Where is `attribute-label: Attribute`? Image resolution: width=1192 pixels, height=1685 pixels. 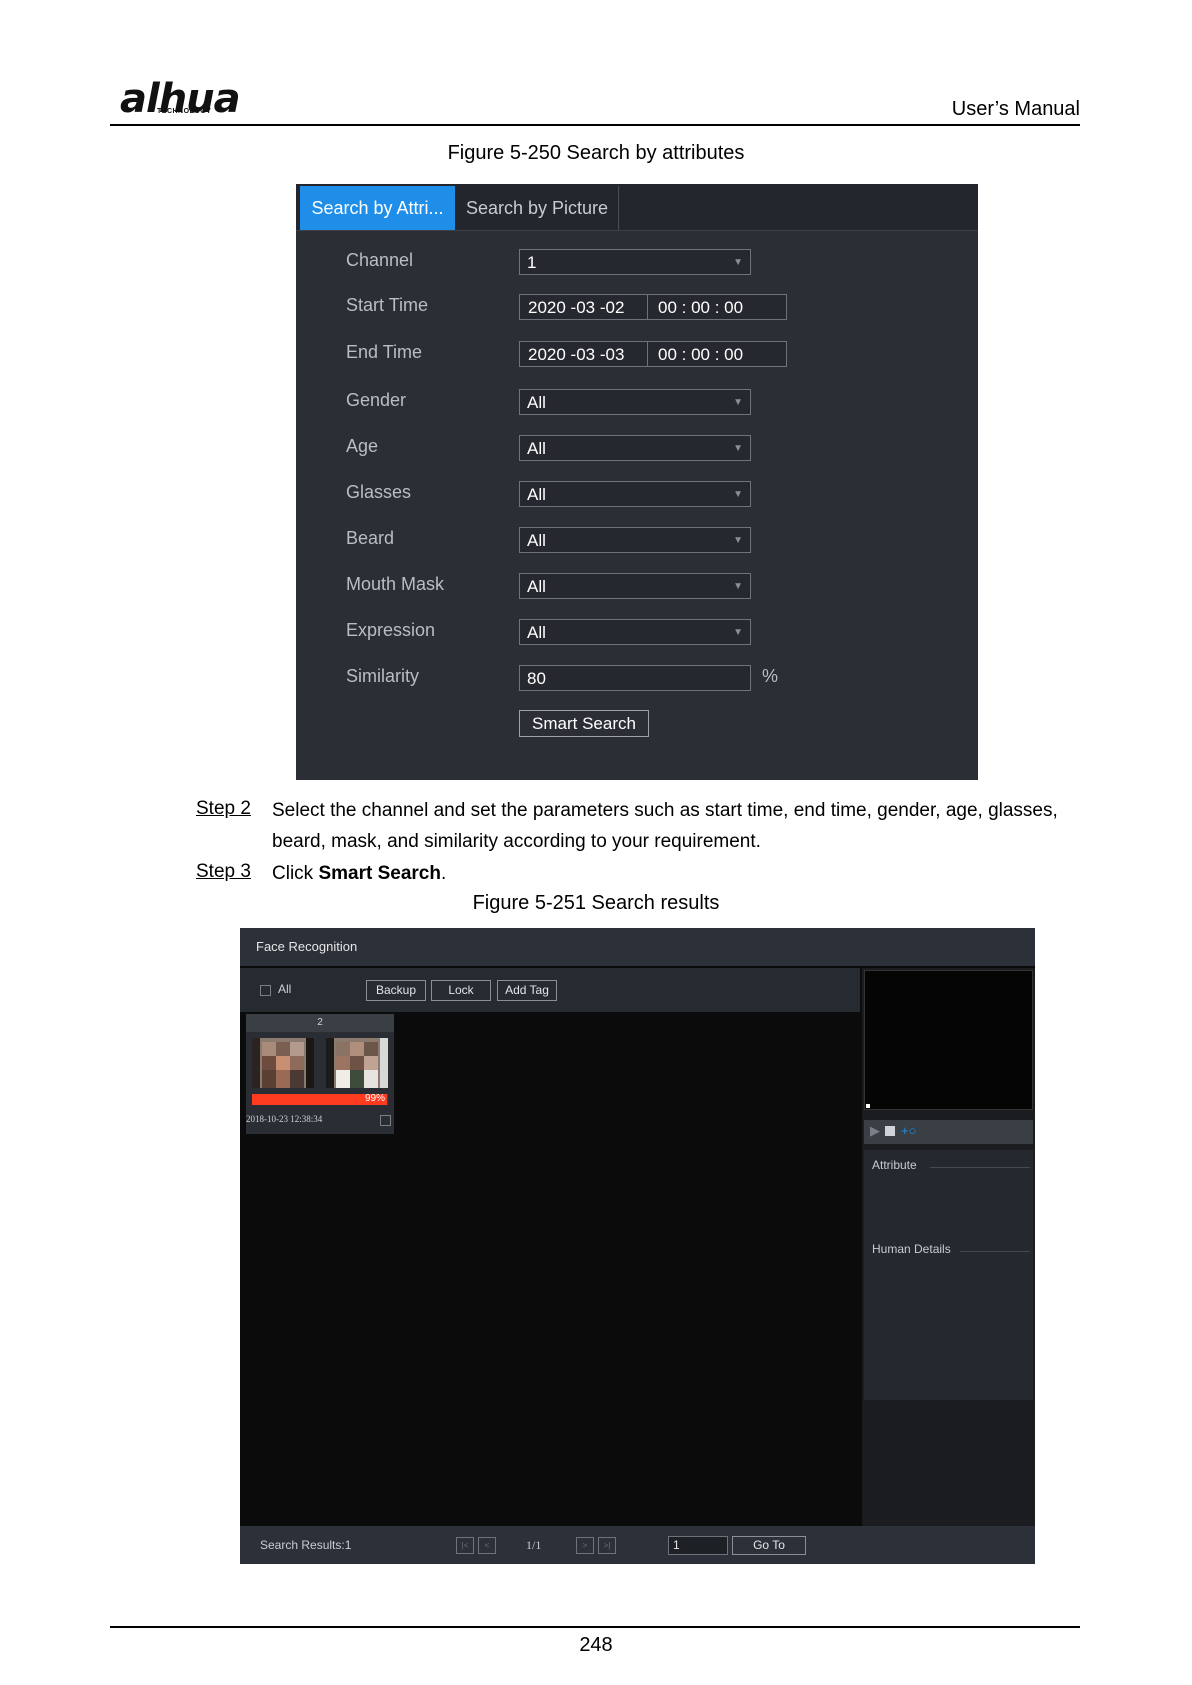 attribute-label: Attribute is located at coordinates (894, 1165).